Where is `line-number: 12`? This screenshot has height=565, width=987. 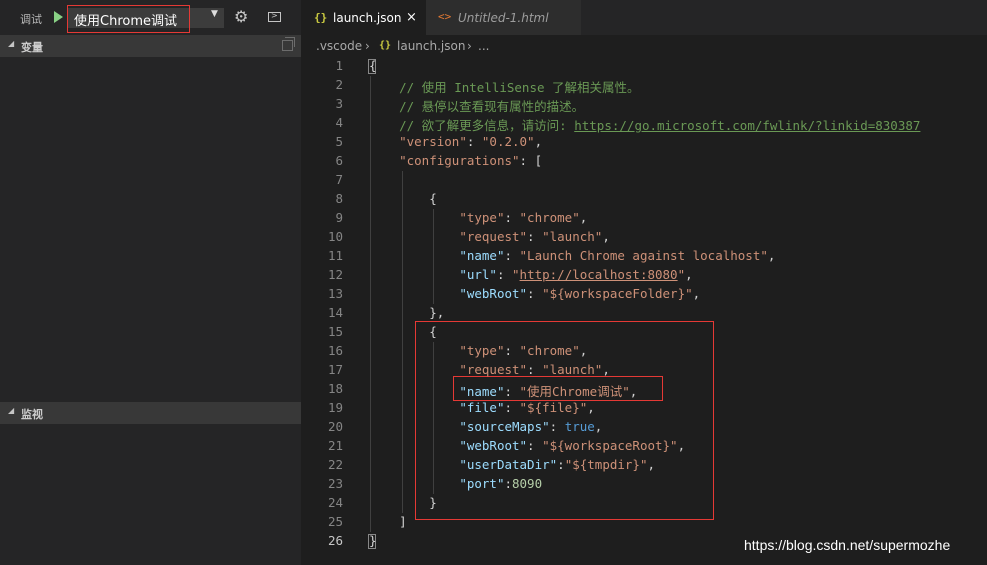
line-number: 12 is located at coordinates (335, 274).